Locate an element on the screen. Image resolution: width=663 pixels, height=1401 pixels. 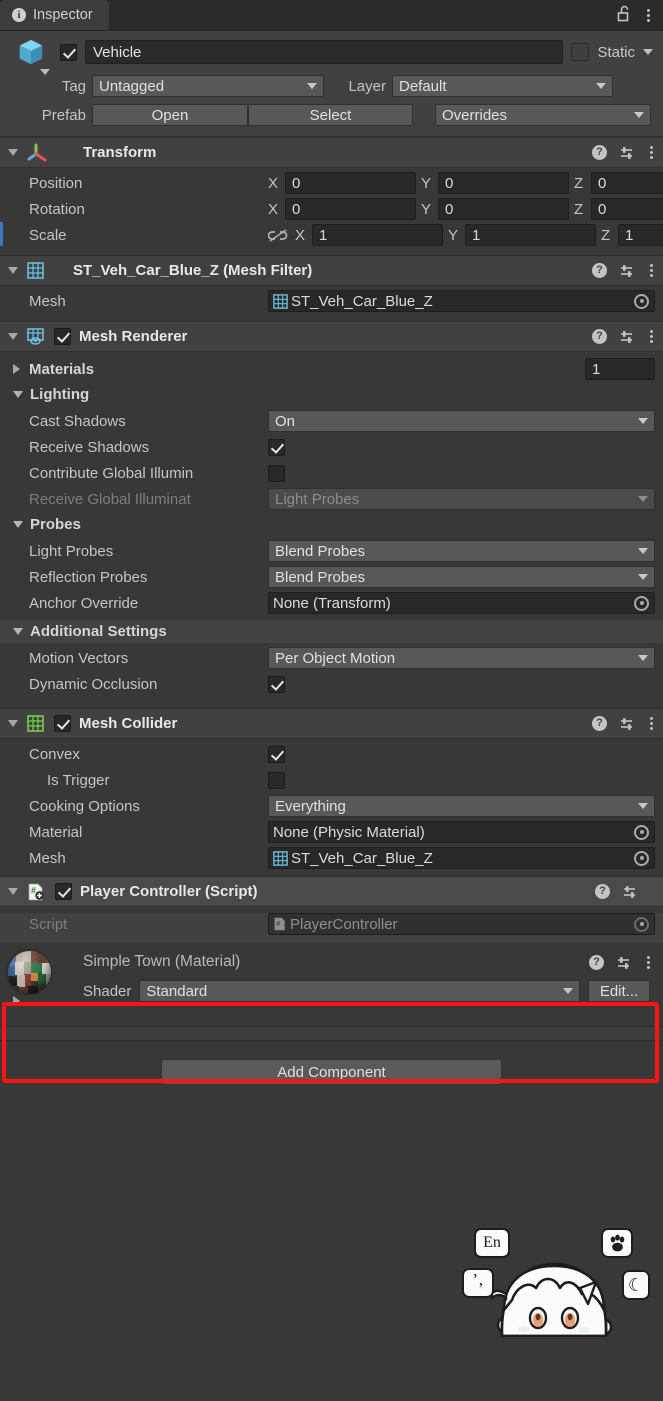
cast-shadows-dropdown: On is located at coordinates (461, 421).